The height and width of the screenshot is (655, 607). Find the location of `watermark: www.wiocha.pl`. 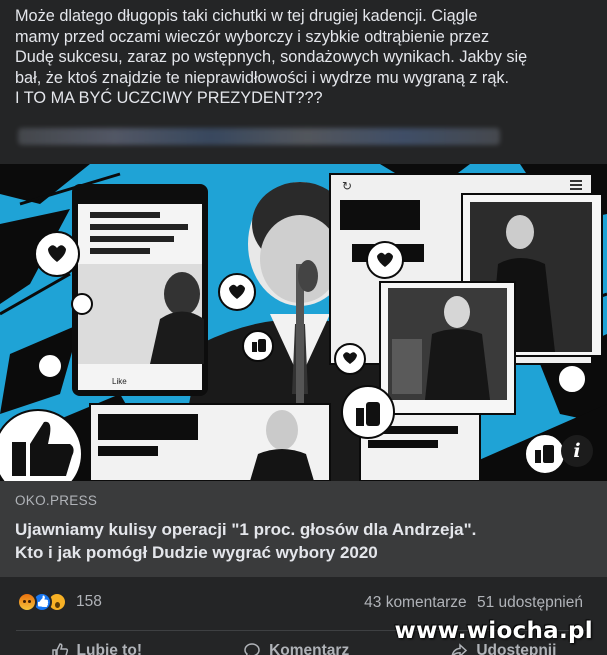

watermark: www.wiocha.pl is located at coordinates (493, 631).